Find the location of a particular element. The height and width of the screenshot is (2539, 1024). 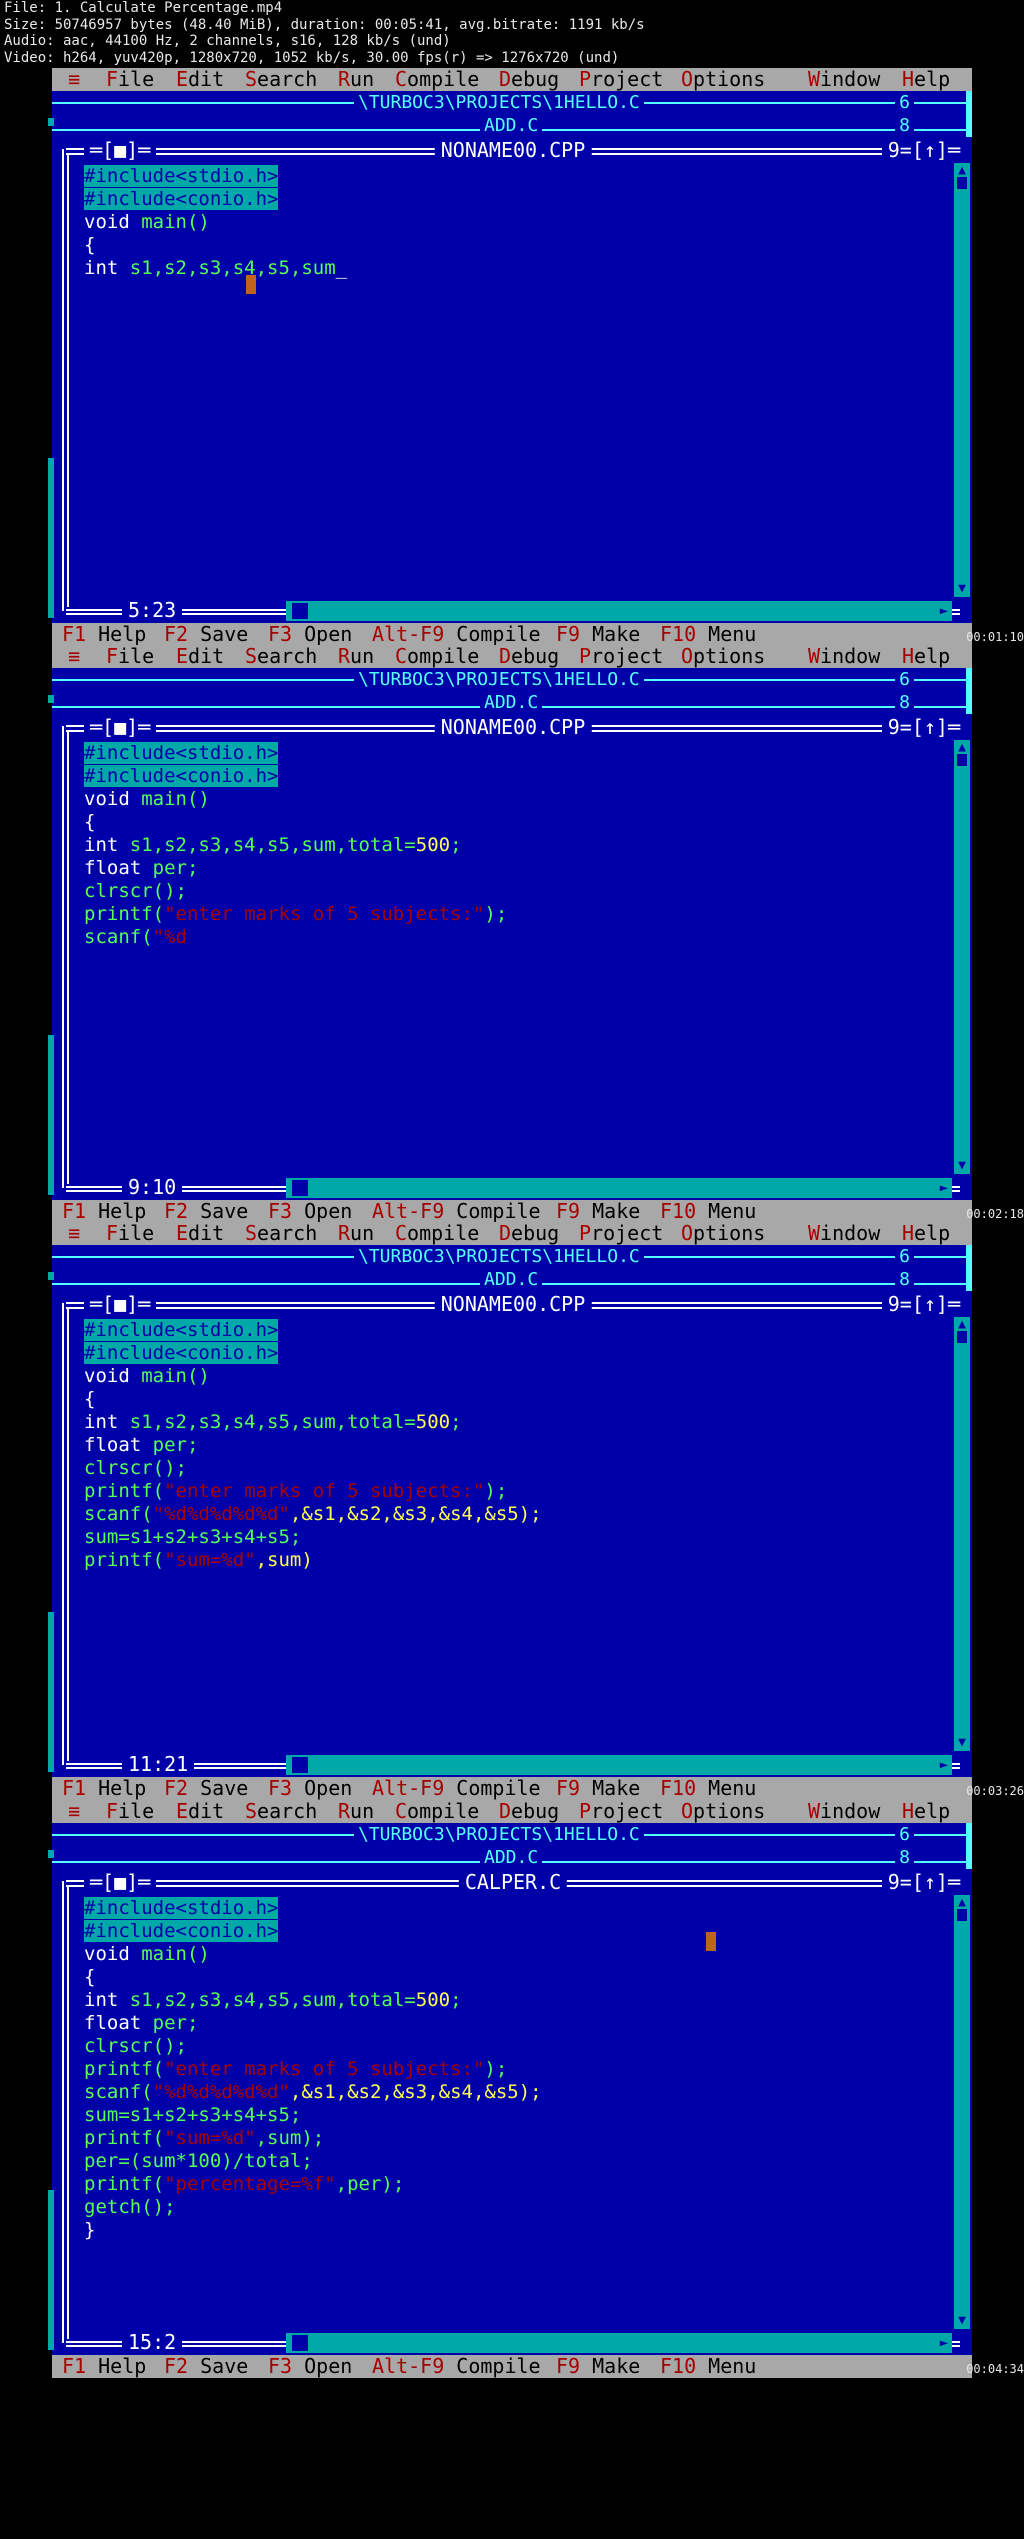

zoom-arrow-icon: =[↑]═ is located at coordinates (930, 1882).